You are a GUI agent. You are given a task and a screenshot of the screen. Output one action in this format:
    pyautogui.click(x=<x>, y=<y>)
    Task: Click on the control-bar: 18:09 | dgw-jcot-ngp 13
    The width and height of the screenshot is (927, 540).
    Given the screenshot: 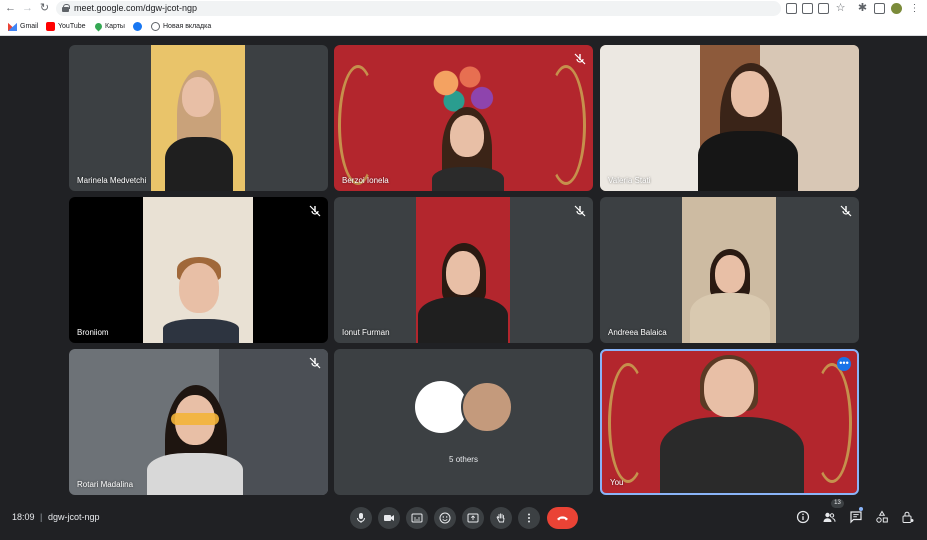 What is the action you would take?
    pyautogui.click(x=463, y=519)
    